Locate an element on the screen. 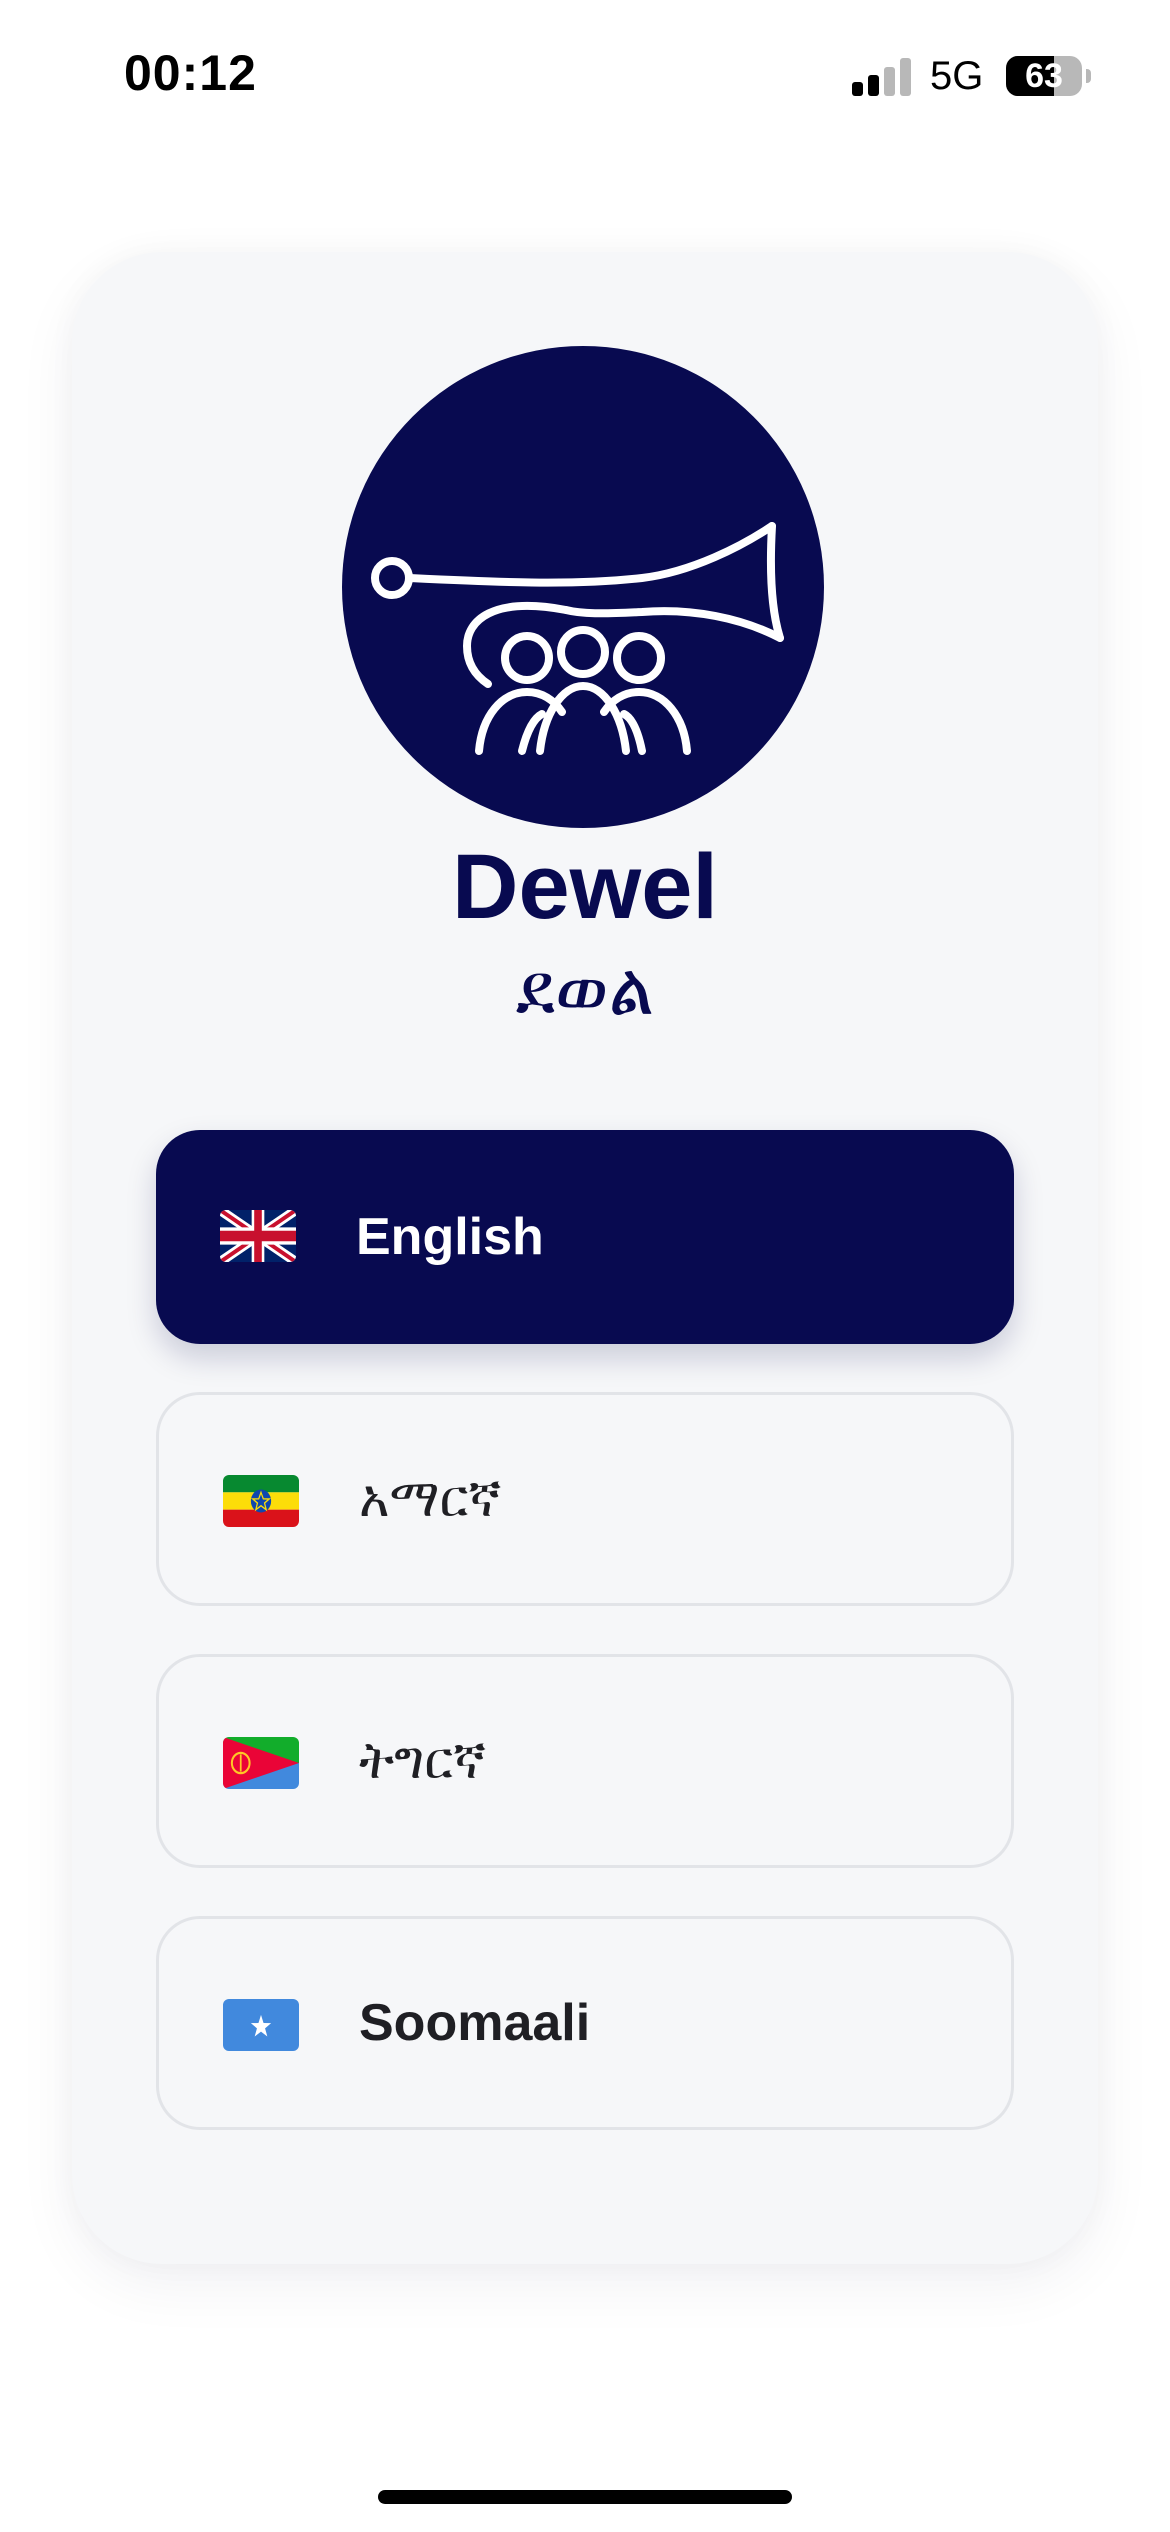 The height and width of the screenshot is (2532, 1170). language-option-somali: Soomaali is located at coordinates (585, 2023).